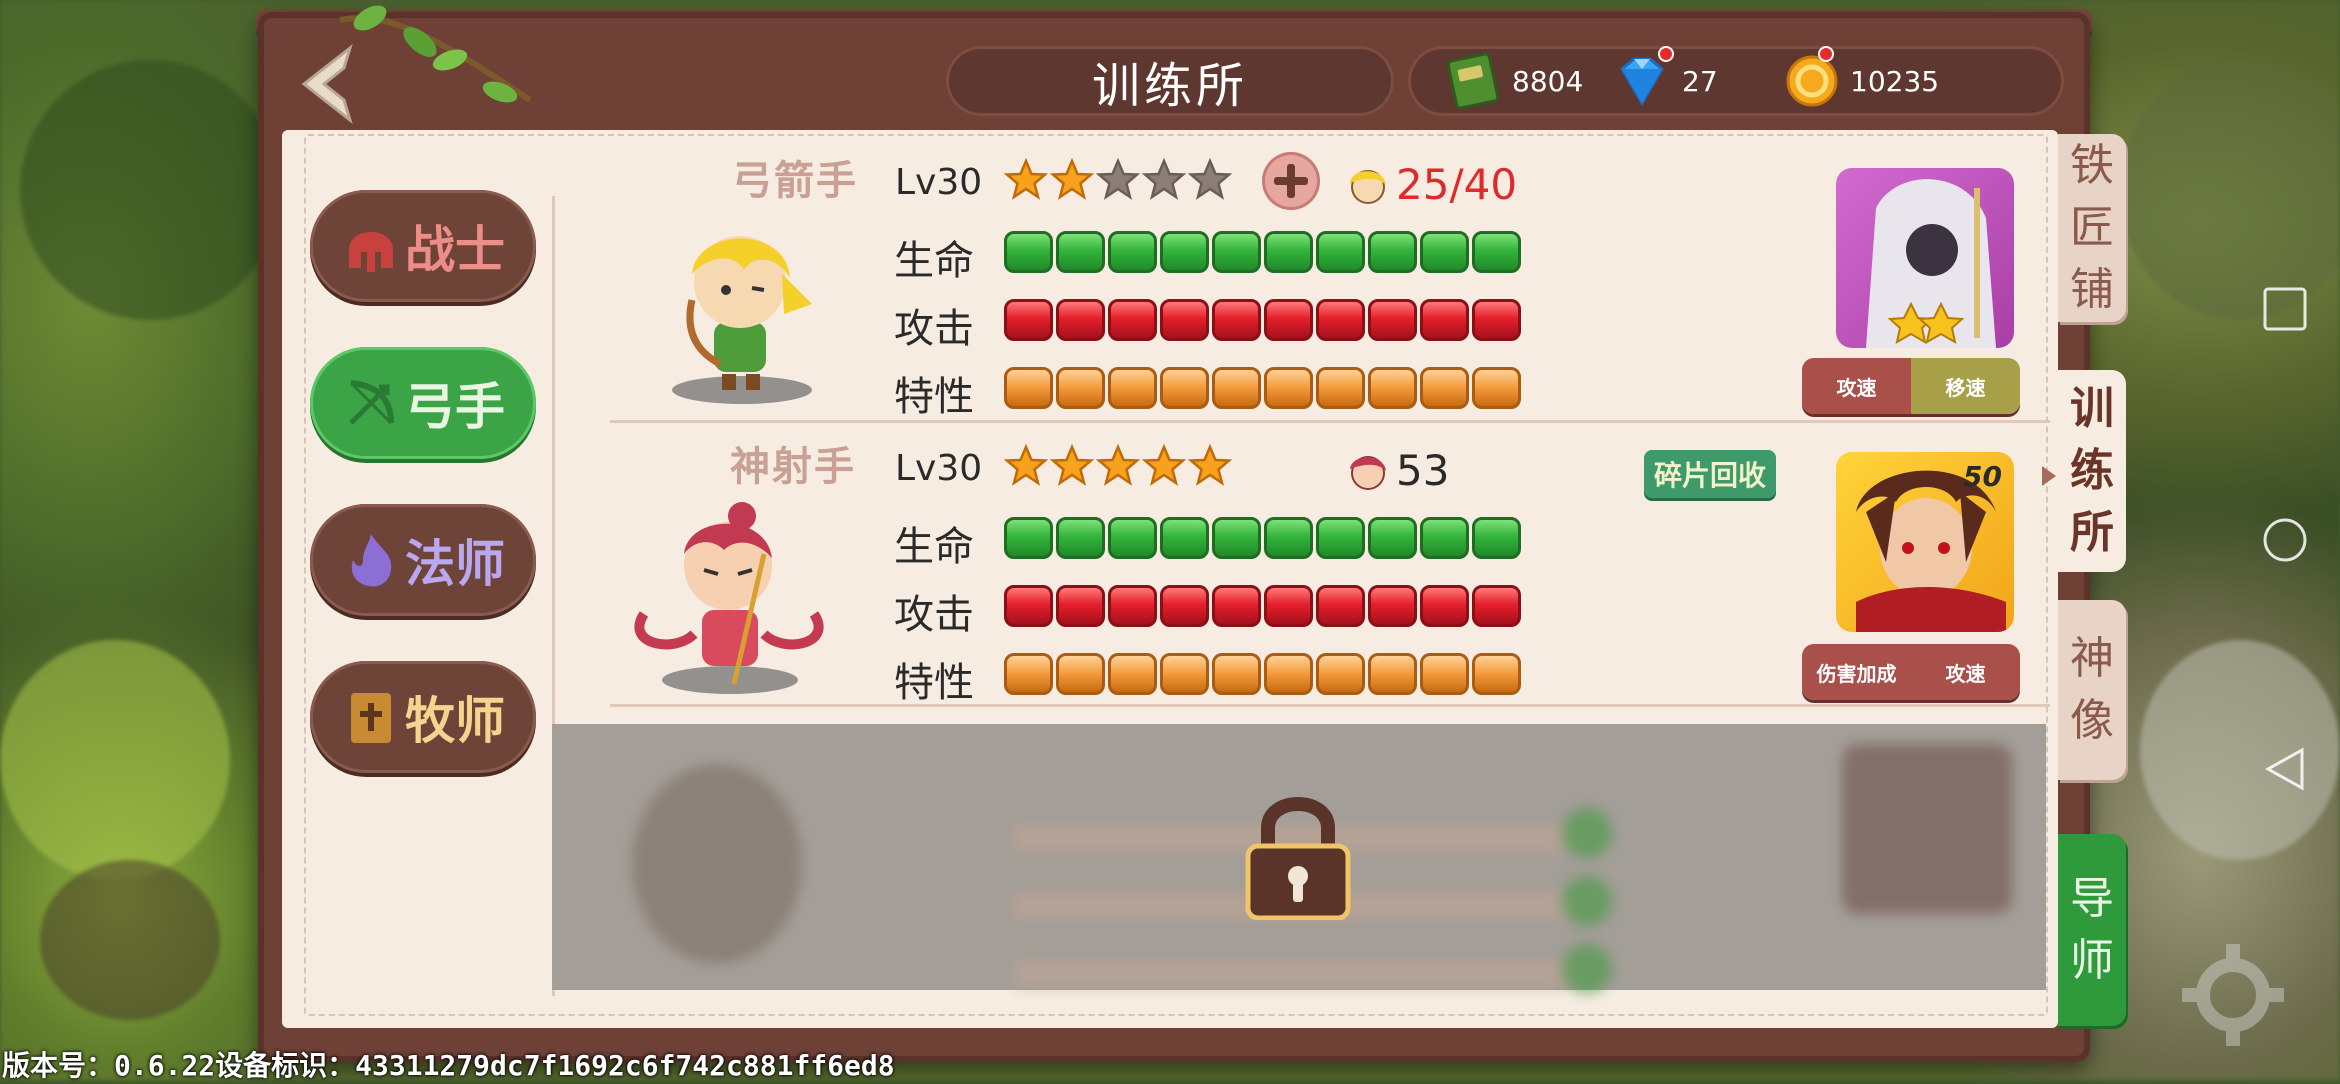  Describe the element at coordinates (455, 721) in the screenshot. I see `class-label-priest: 牧师` at that location.